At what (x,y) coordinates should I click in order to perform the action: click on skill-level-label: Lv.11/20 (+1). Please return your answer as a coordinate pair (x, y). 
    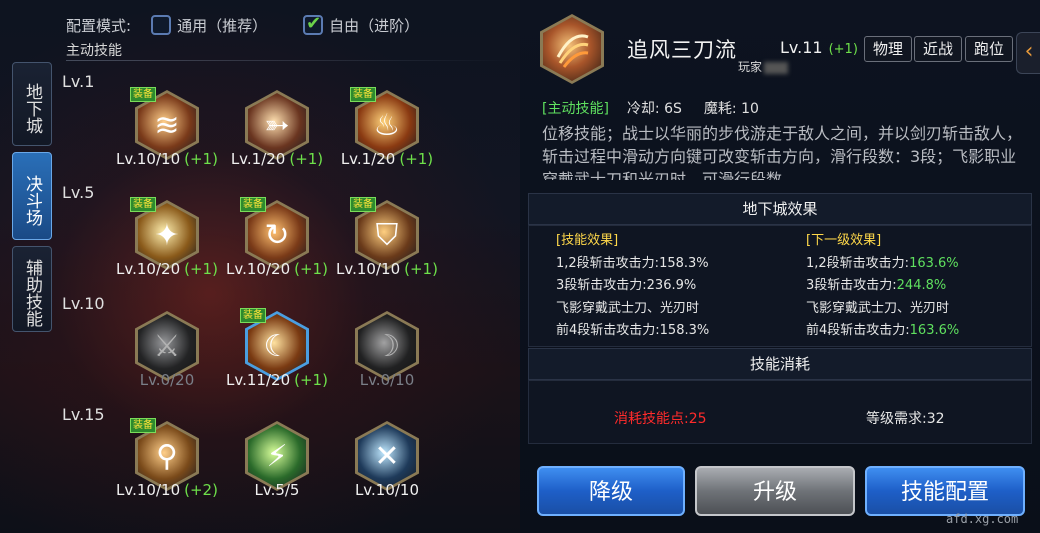
    Looking at the image, I should click on (277, 380).